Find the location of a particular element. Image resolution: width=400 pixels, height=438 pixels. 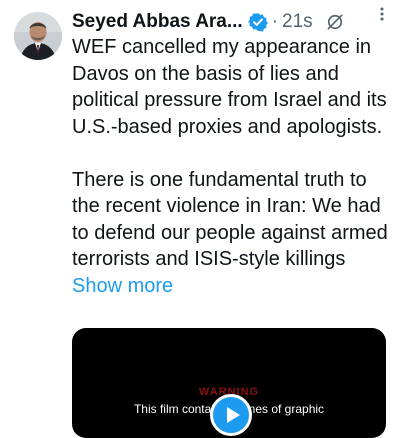

more-options-icon is located at coordinates (382, 14).